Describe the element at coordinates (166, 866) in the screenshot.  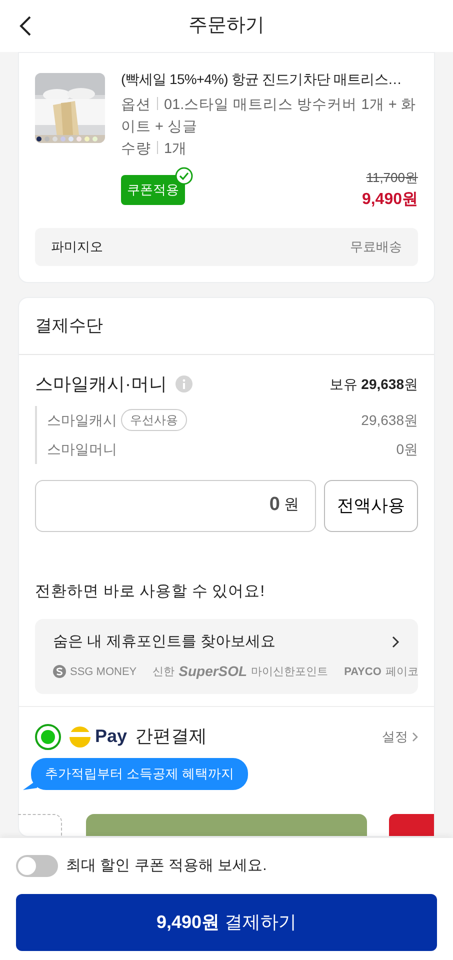
I see `toggle-label: 최대 할인 쿠폰 적용해 보세요.` at that location.